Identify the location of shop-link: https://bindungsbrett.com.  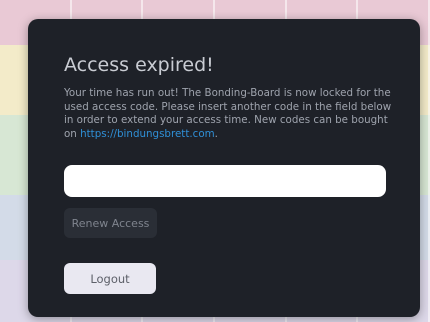
(147, 134).